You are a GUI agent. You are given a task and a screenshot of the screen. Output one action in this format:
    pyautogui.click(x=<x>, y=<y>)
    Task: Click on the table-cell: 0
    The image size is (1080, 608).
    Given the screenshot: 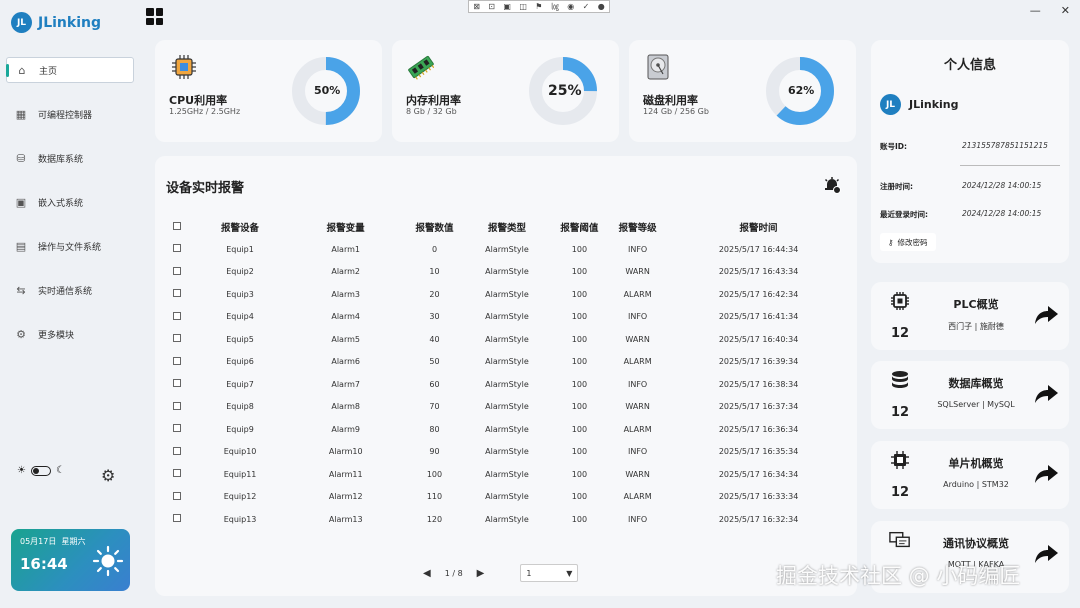 What is the action you would take?
    pyautogui.click(x=434, y=249)
    